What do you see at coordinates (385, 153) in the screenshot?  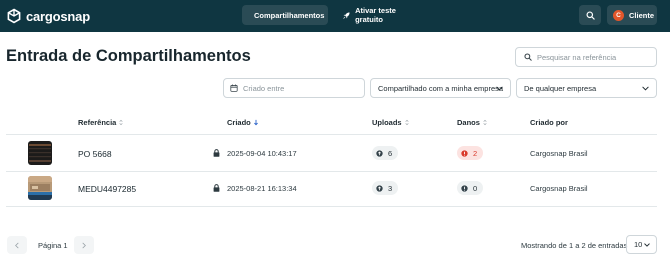 I see `uploads-badge: 6` at bounding box center [385, 153].